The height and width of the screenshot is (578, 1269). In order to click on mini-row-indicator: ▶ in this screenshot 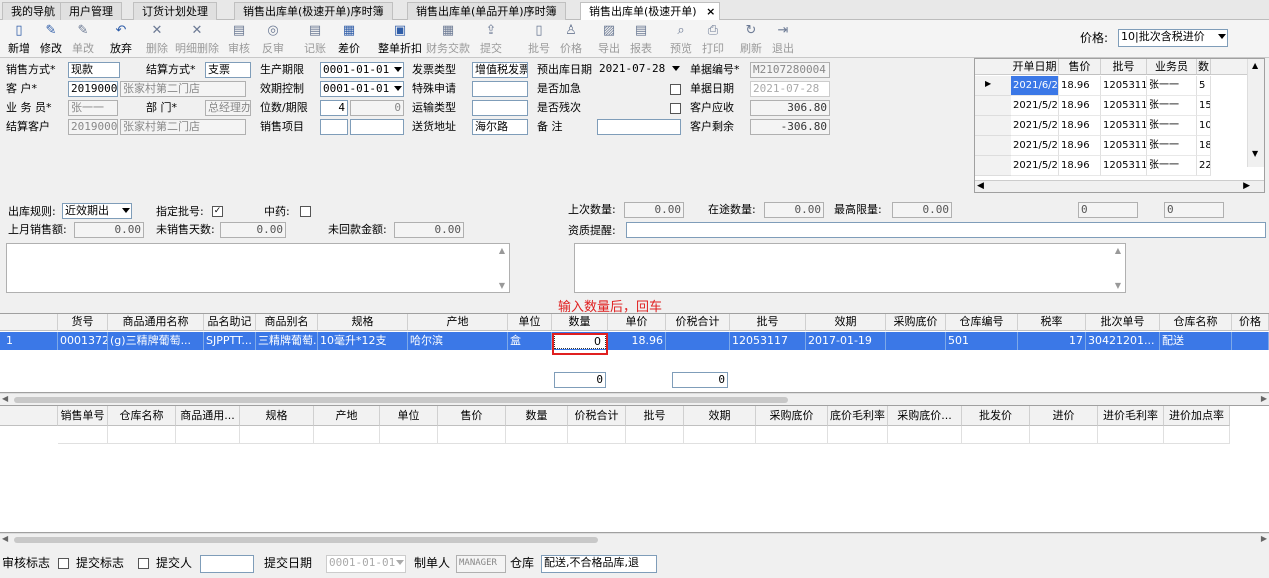, I will do `click(993, 86)`.